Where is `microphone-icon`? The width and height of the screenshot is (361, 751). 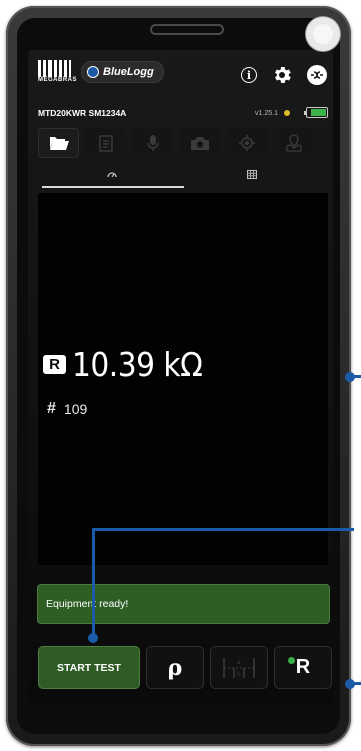
microphone-icon is located at coordinates (152, 143).